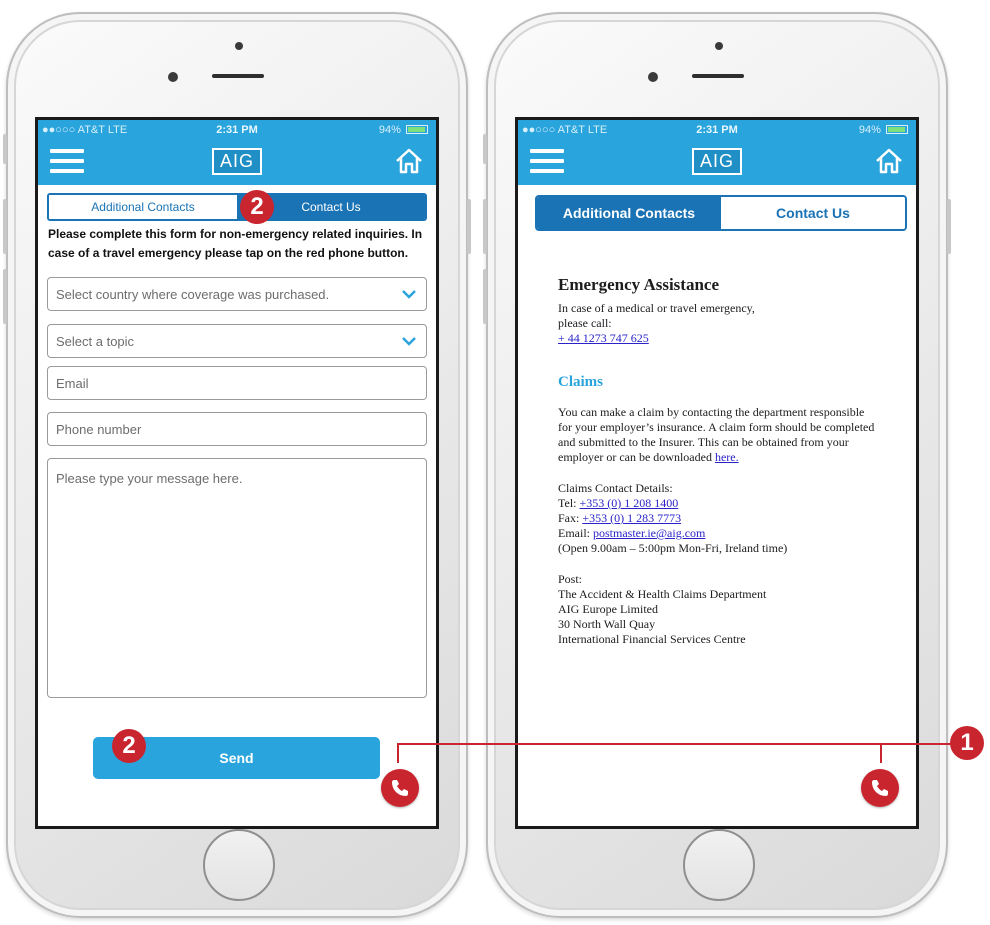 The image size is (990, 925). Describe the element at coordinates (95, 341) in the screenshot. I see `topic-select-placeholder: Select a topic` at that location.